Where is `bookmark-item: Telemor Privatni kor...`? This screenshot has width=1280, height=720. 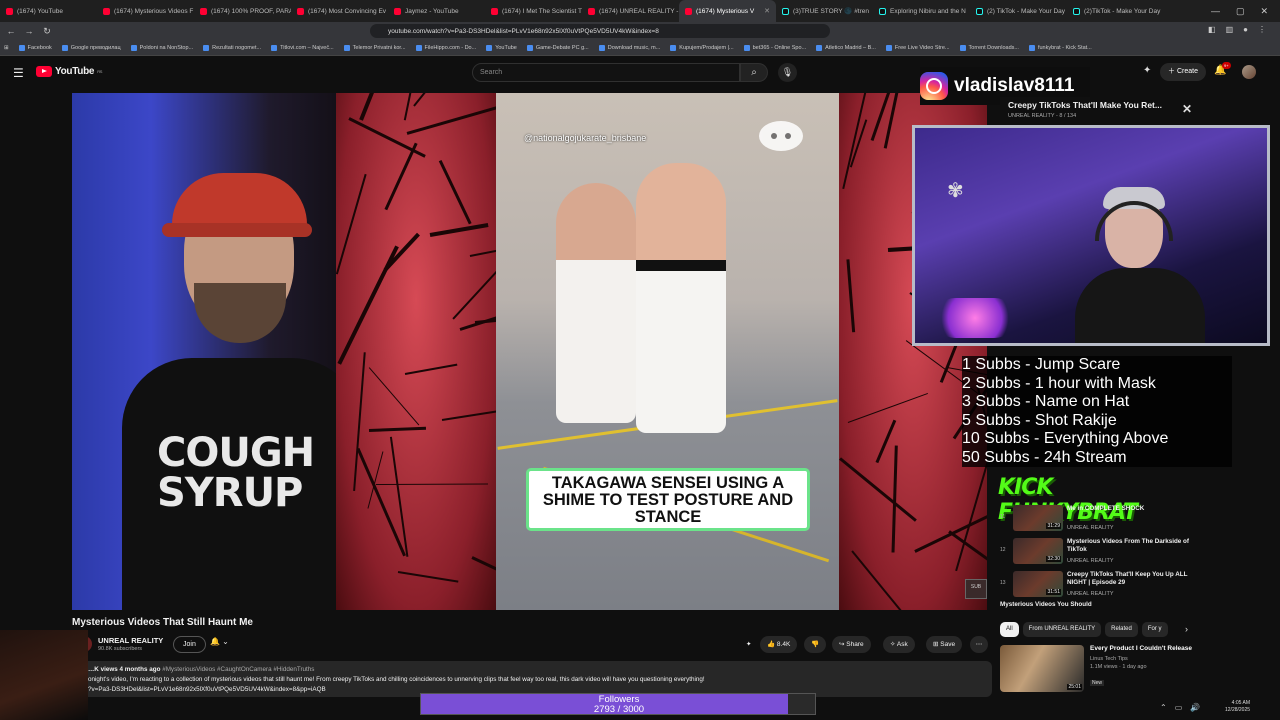
bookmark-item: Telemor Privatni kor... is located at coordinates (374, 47).